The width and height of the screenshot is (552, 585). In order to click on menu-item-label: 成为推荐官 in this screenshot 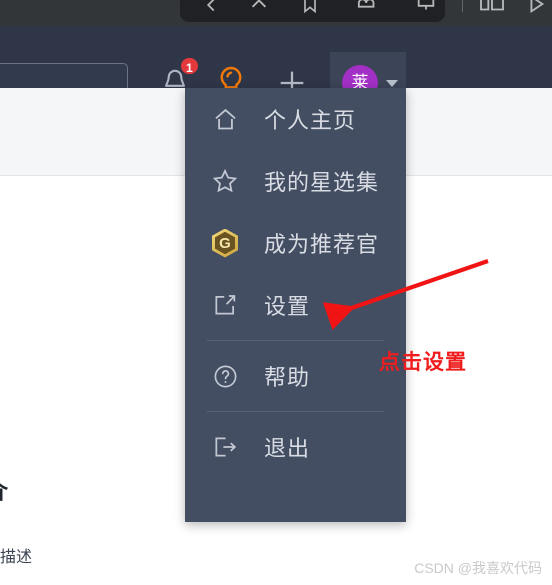, I will do `click(322, 244)`.